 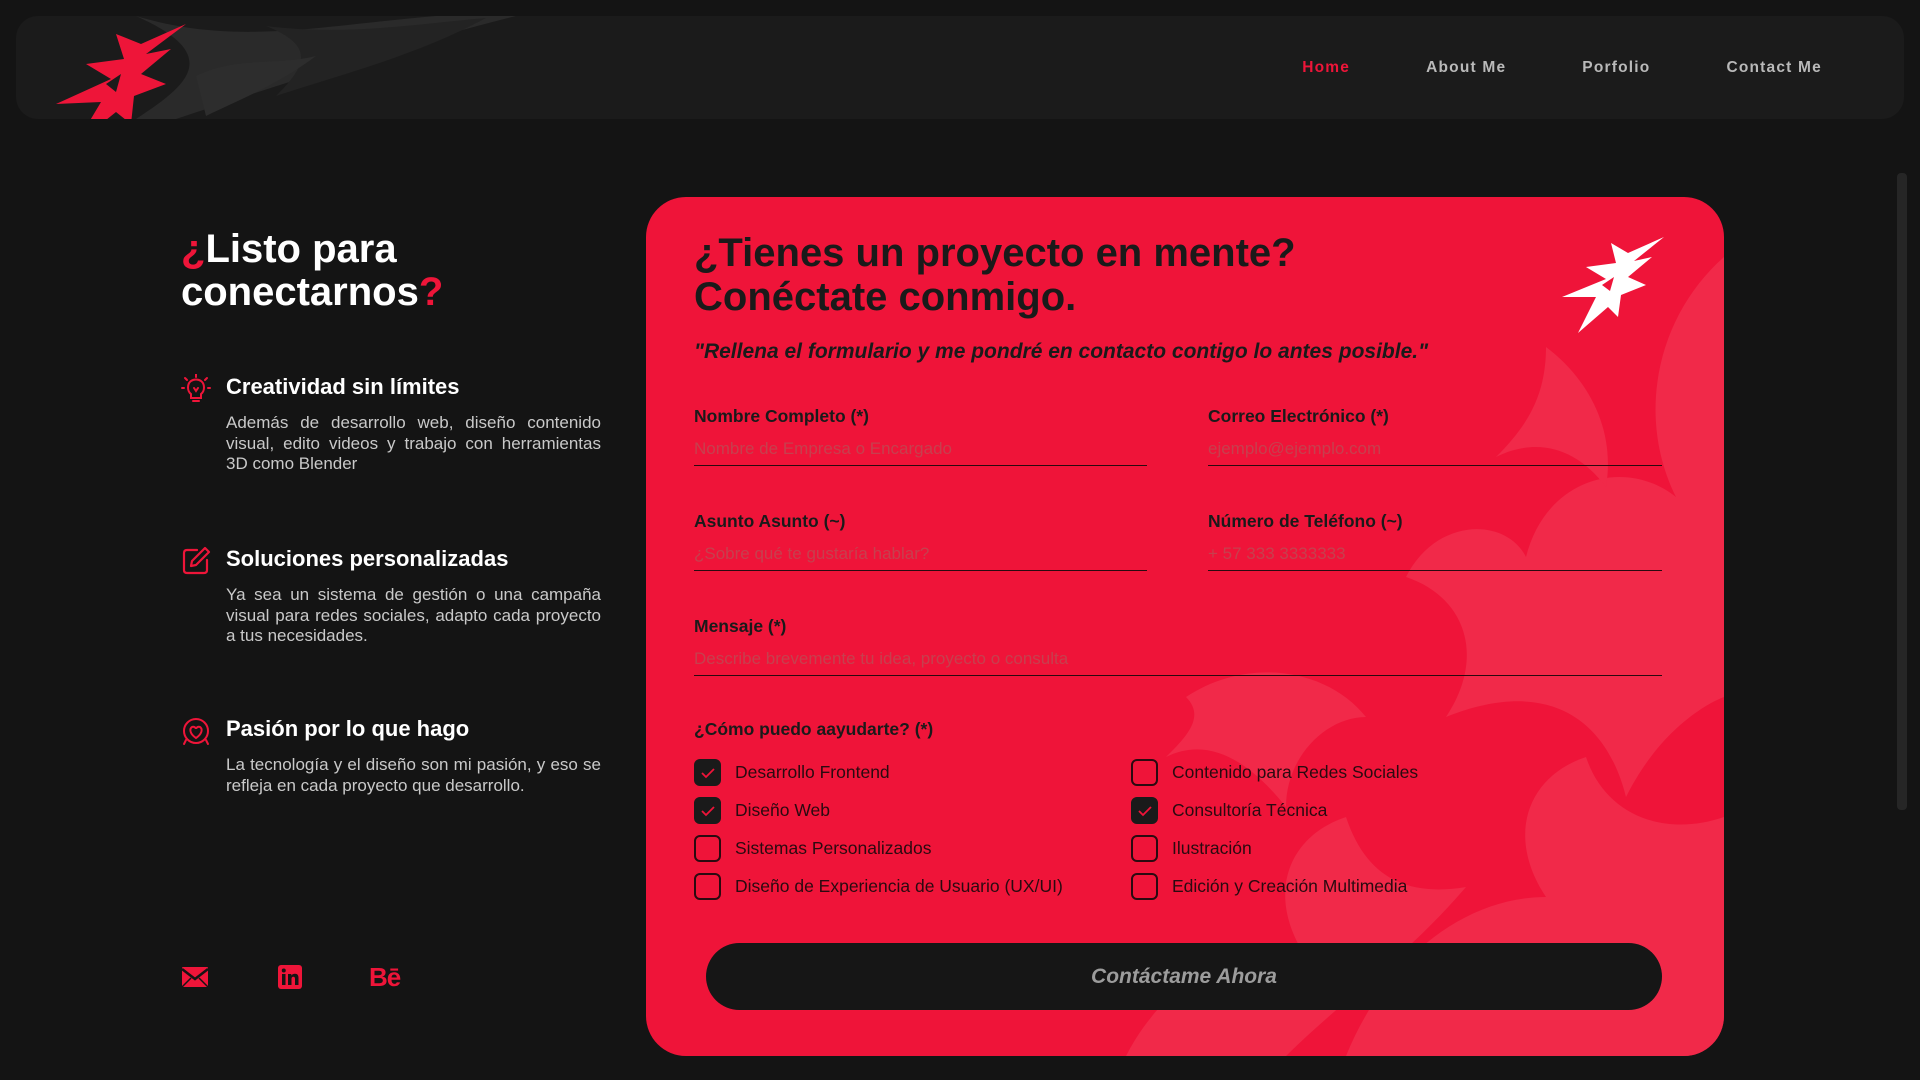 I want to click on brand-star-logo, so click(x=121, y=71).